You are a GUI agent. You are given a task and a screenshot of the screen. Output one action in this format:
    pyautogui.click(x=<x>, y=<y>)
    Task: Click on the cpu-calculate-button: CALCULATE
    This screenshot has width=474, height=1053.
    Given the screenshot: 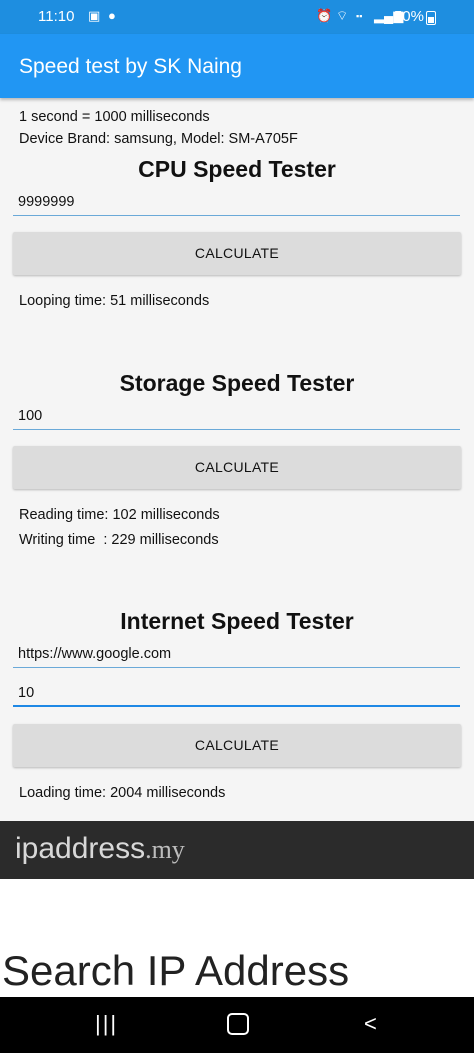 What is the action you would take?
    pyautogui.click(x=237, y=253)
    